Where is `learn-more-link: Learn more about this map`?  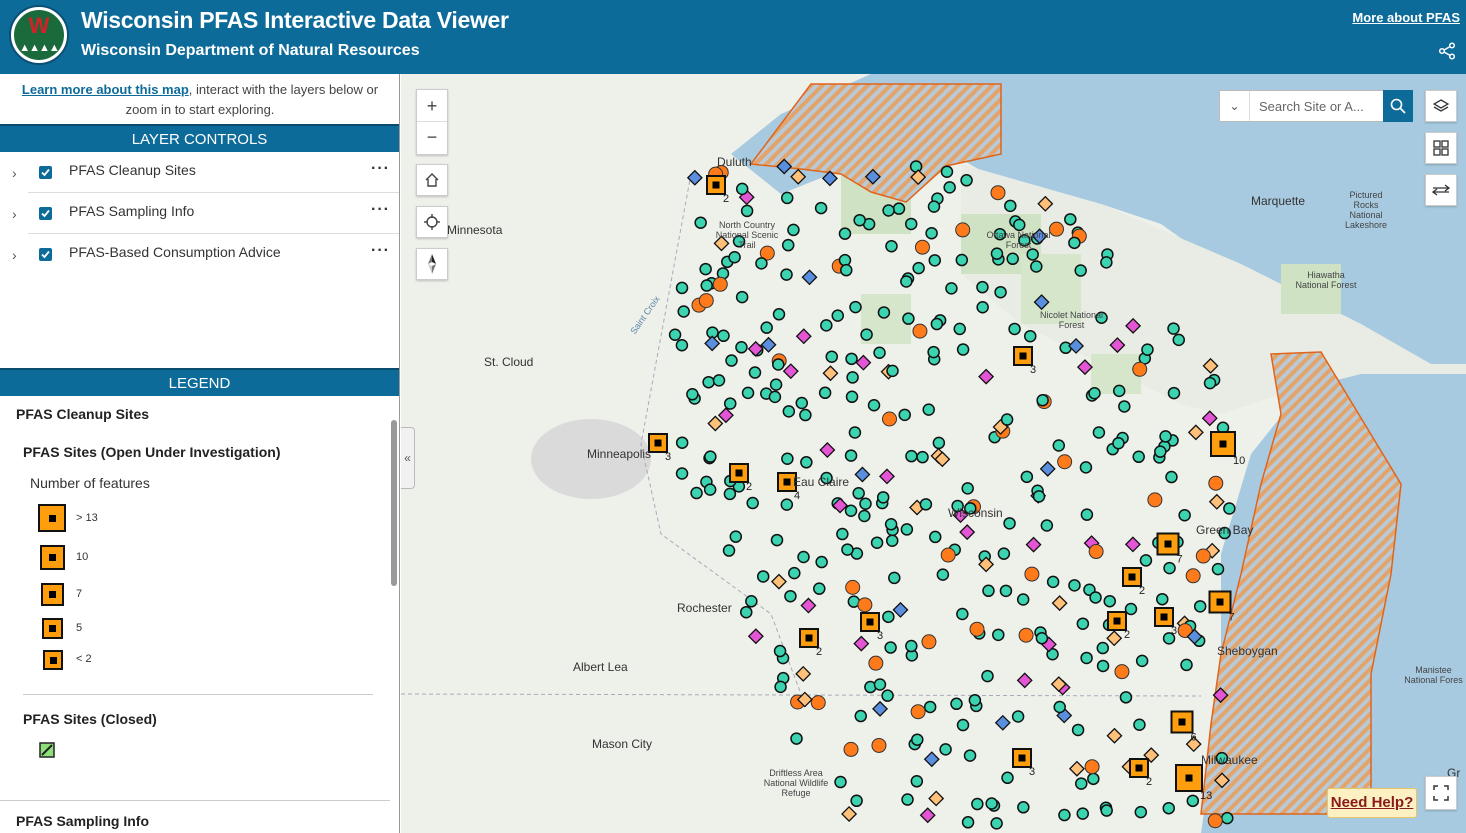 learn-more-link: Learn more about this map is located at coordinates (105, 89).